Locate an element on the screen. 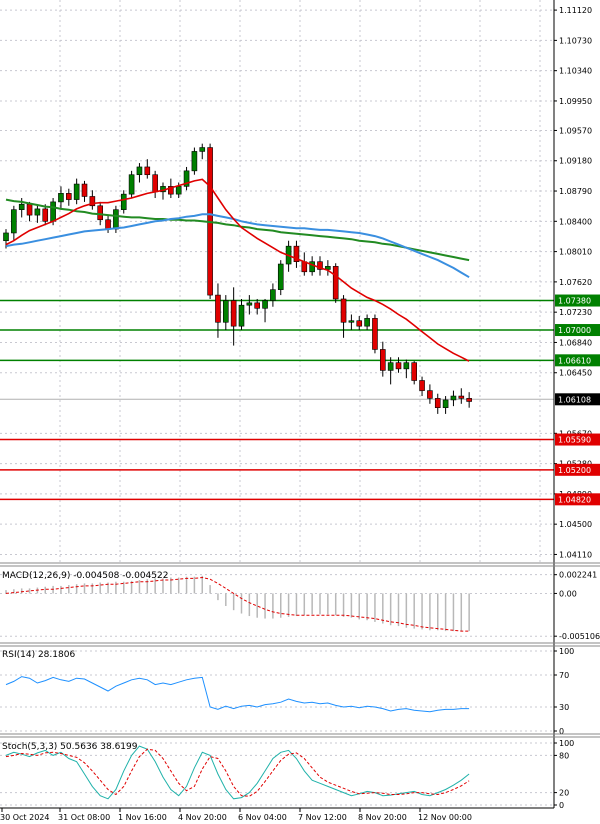 This screenshot has height=824, width=600. price-tick-label: 1.08010 is located at coordinates (575, 252).